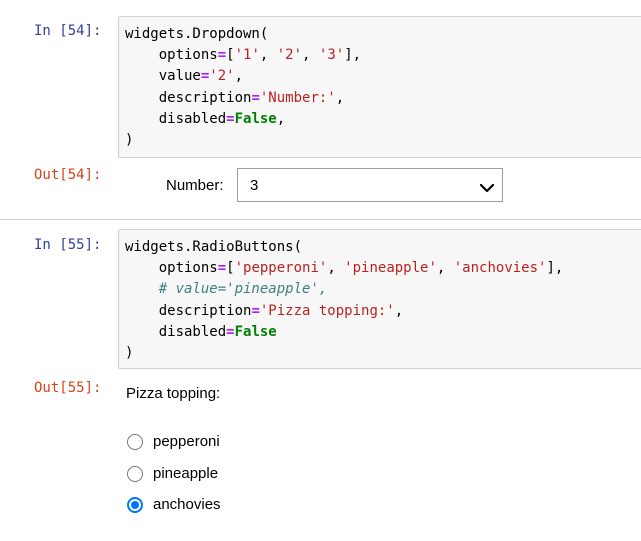 This screenshot has width=641, height=541. Describe the element at coordinates (186, 441) in the screenshot. I see `radio-option-label: pepperoni` at that location.